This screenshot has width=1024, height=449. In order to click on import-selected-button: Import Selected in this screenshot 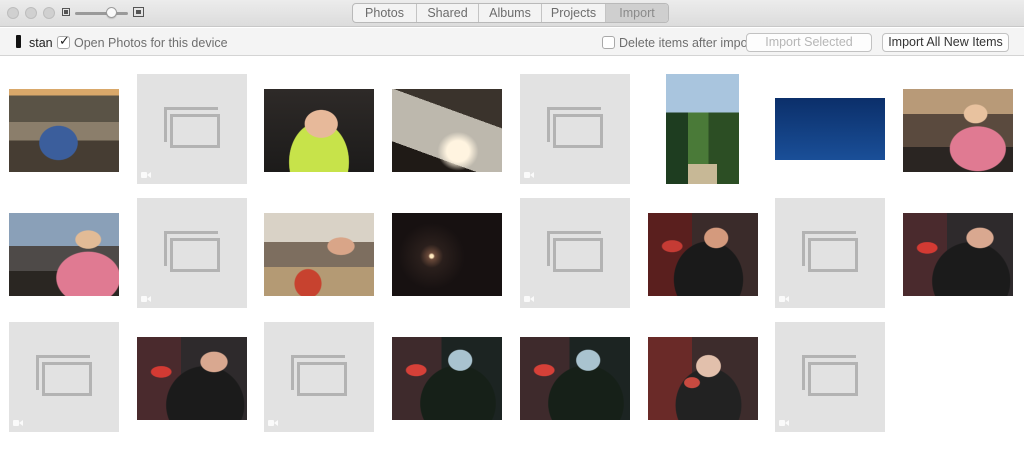, I will do `click(809, 42)`.